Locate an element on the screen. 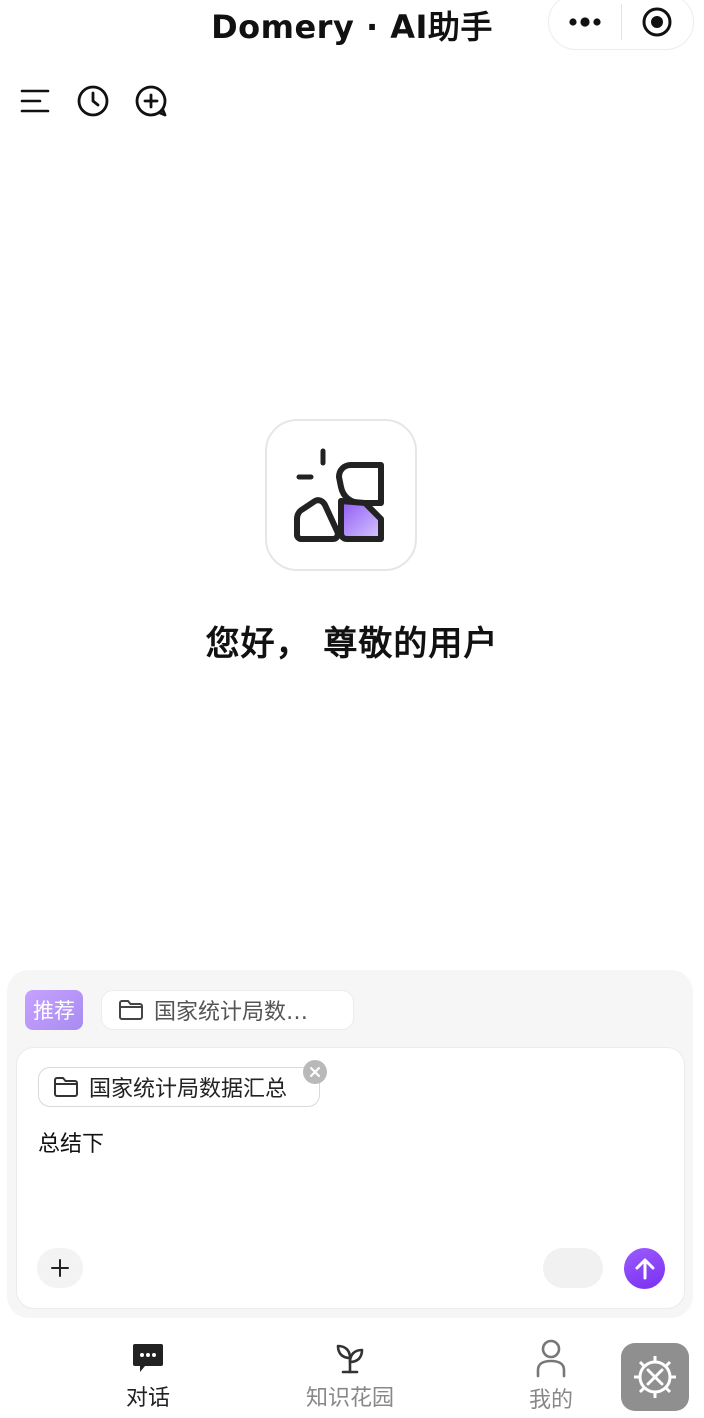 This screenshot has width=704, height=1418. plus-icon is located at coordinates (60, 1268).